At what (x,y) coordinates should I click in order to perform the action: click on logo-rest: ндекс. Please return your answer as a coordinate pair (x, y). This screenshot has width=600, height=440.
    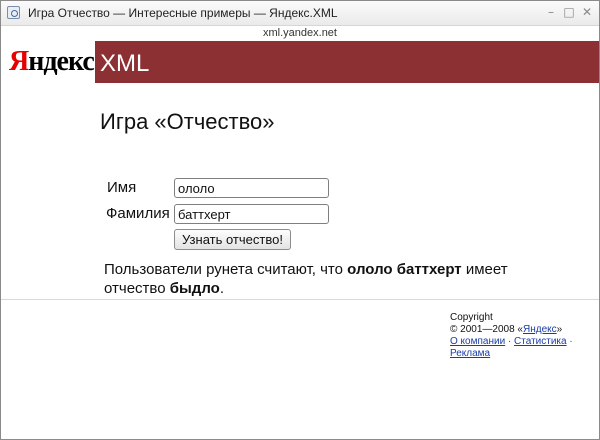
    Looking at the image, I should click on (61, 61).